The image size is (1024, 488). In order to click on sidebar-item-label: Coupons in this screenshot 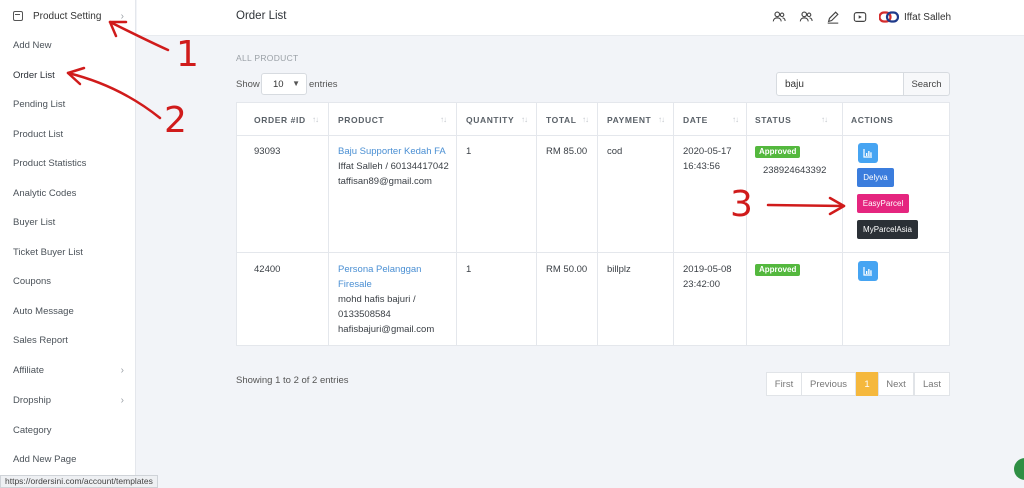, I will do `click(32, 281)`.